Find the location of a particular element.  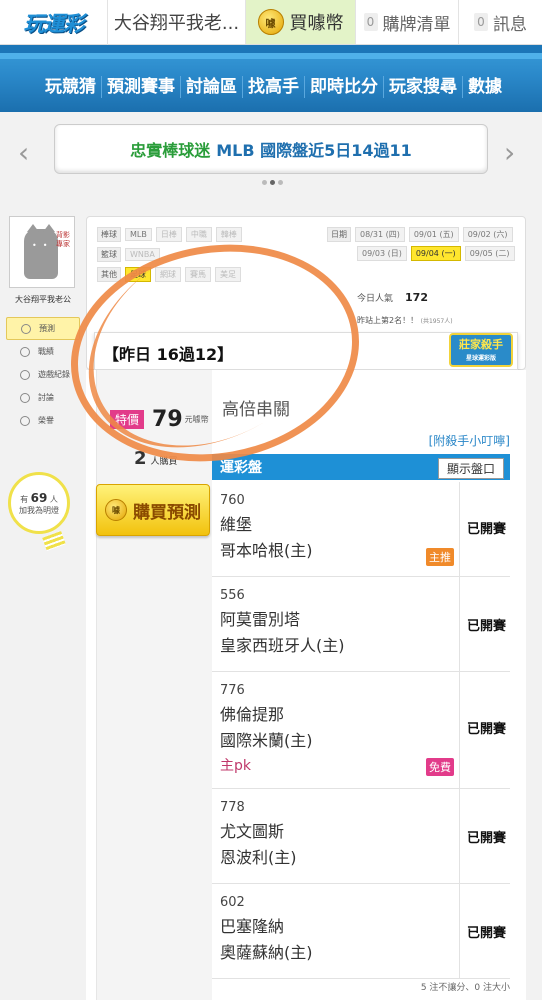

baseball-filter-row: 棒球 MLB 日棒 中職 韓棒 is located at coordinates (169, 234).